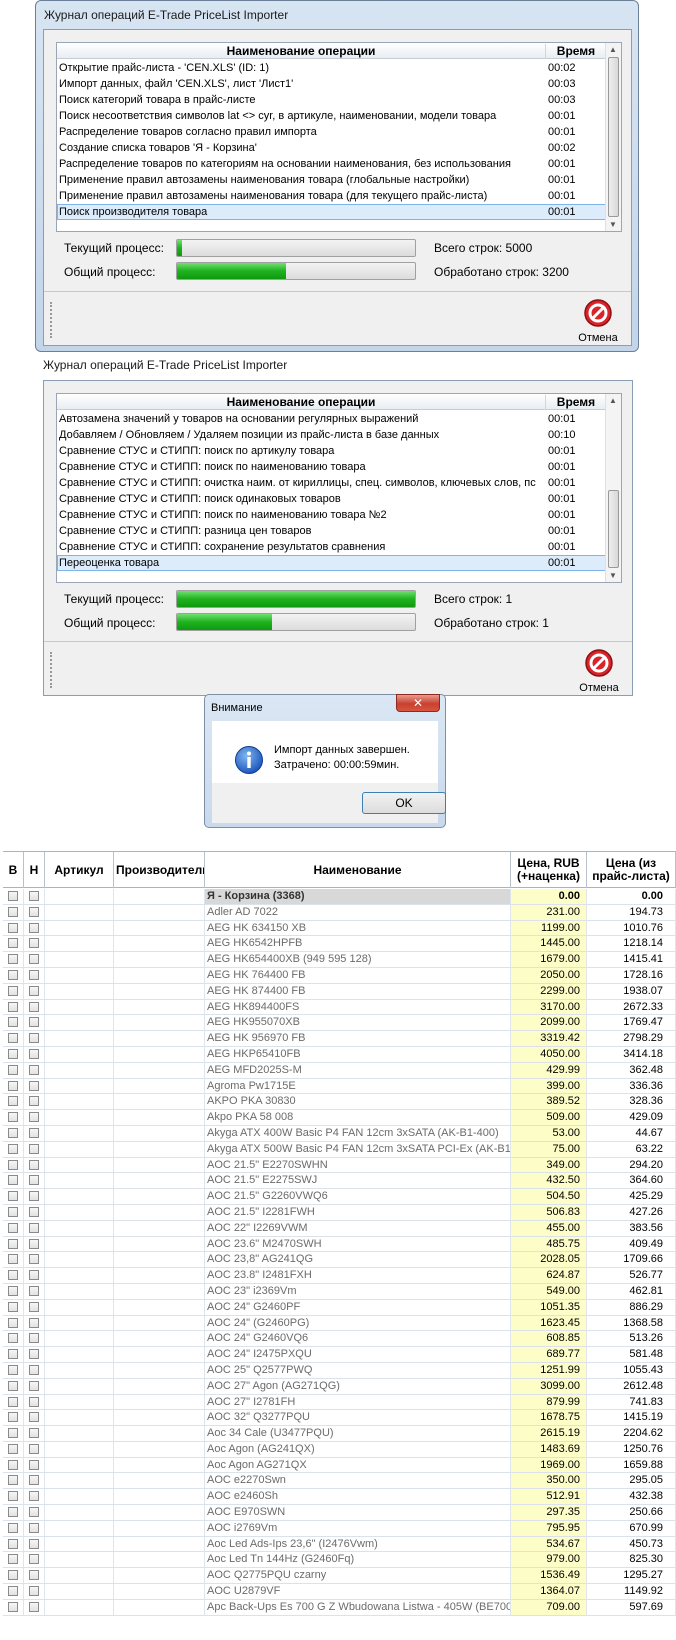 The image size is (676, 1640). What do you see at coordinates (159, 870) in the screenshot?
I see `column-header-manufacturer: Производитель` at bounding box center [159, 870].